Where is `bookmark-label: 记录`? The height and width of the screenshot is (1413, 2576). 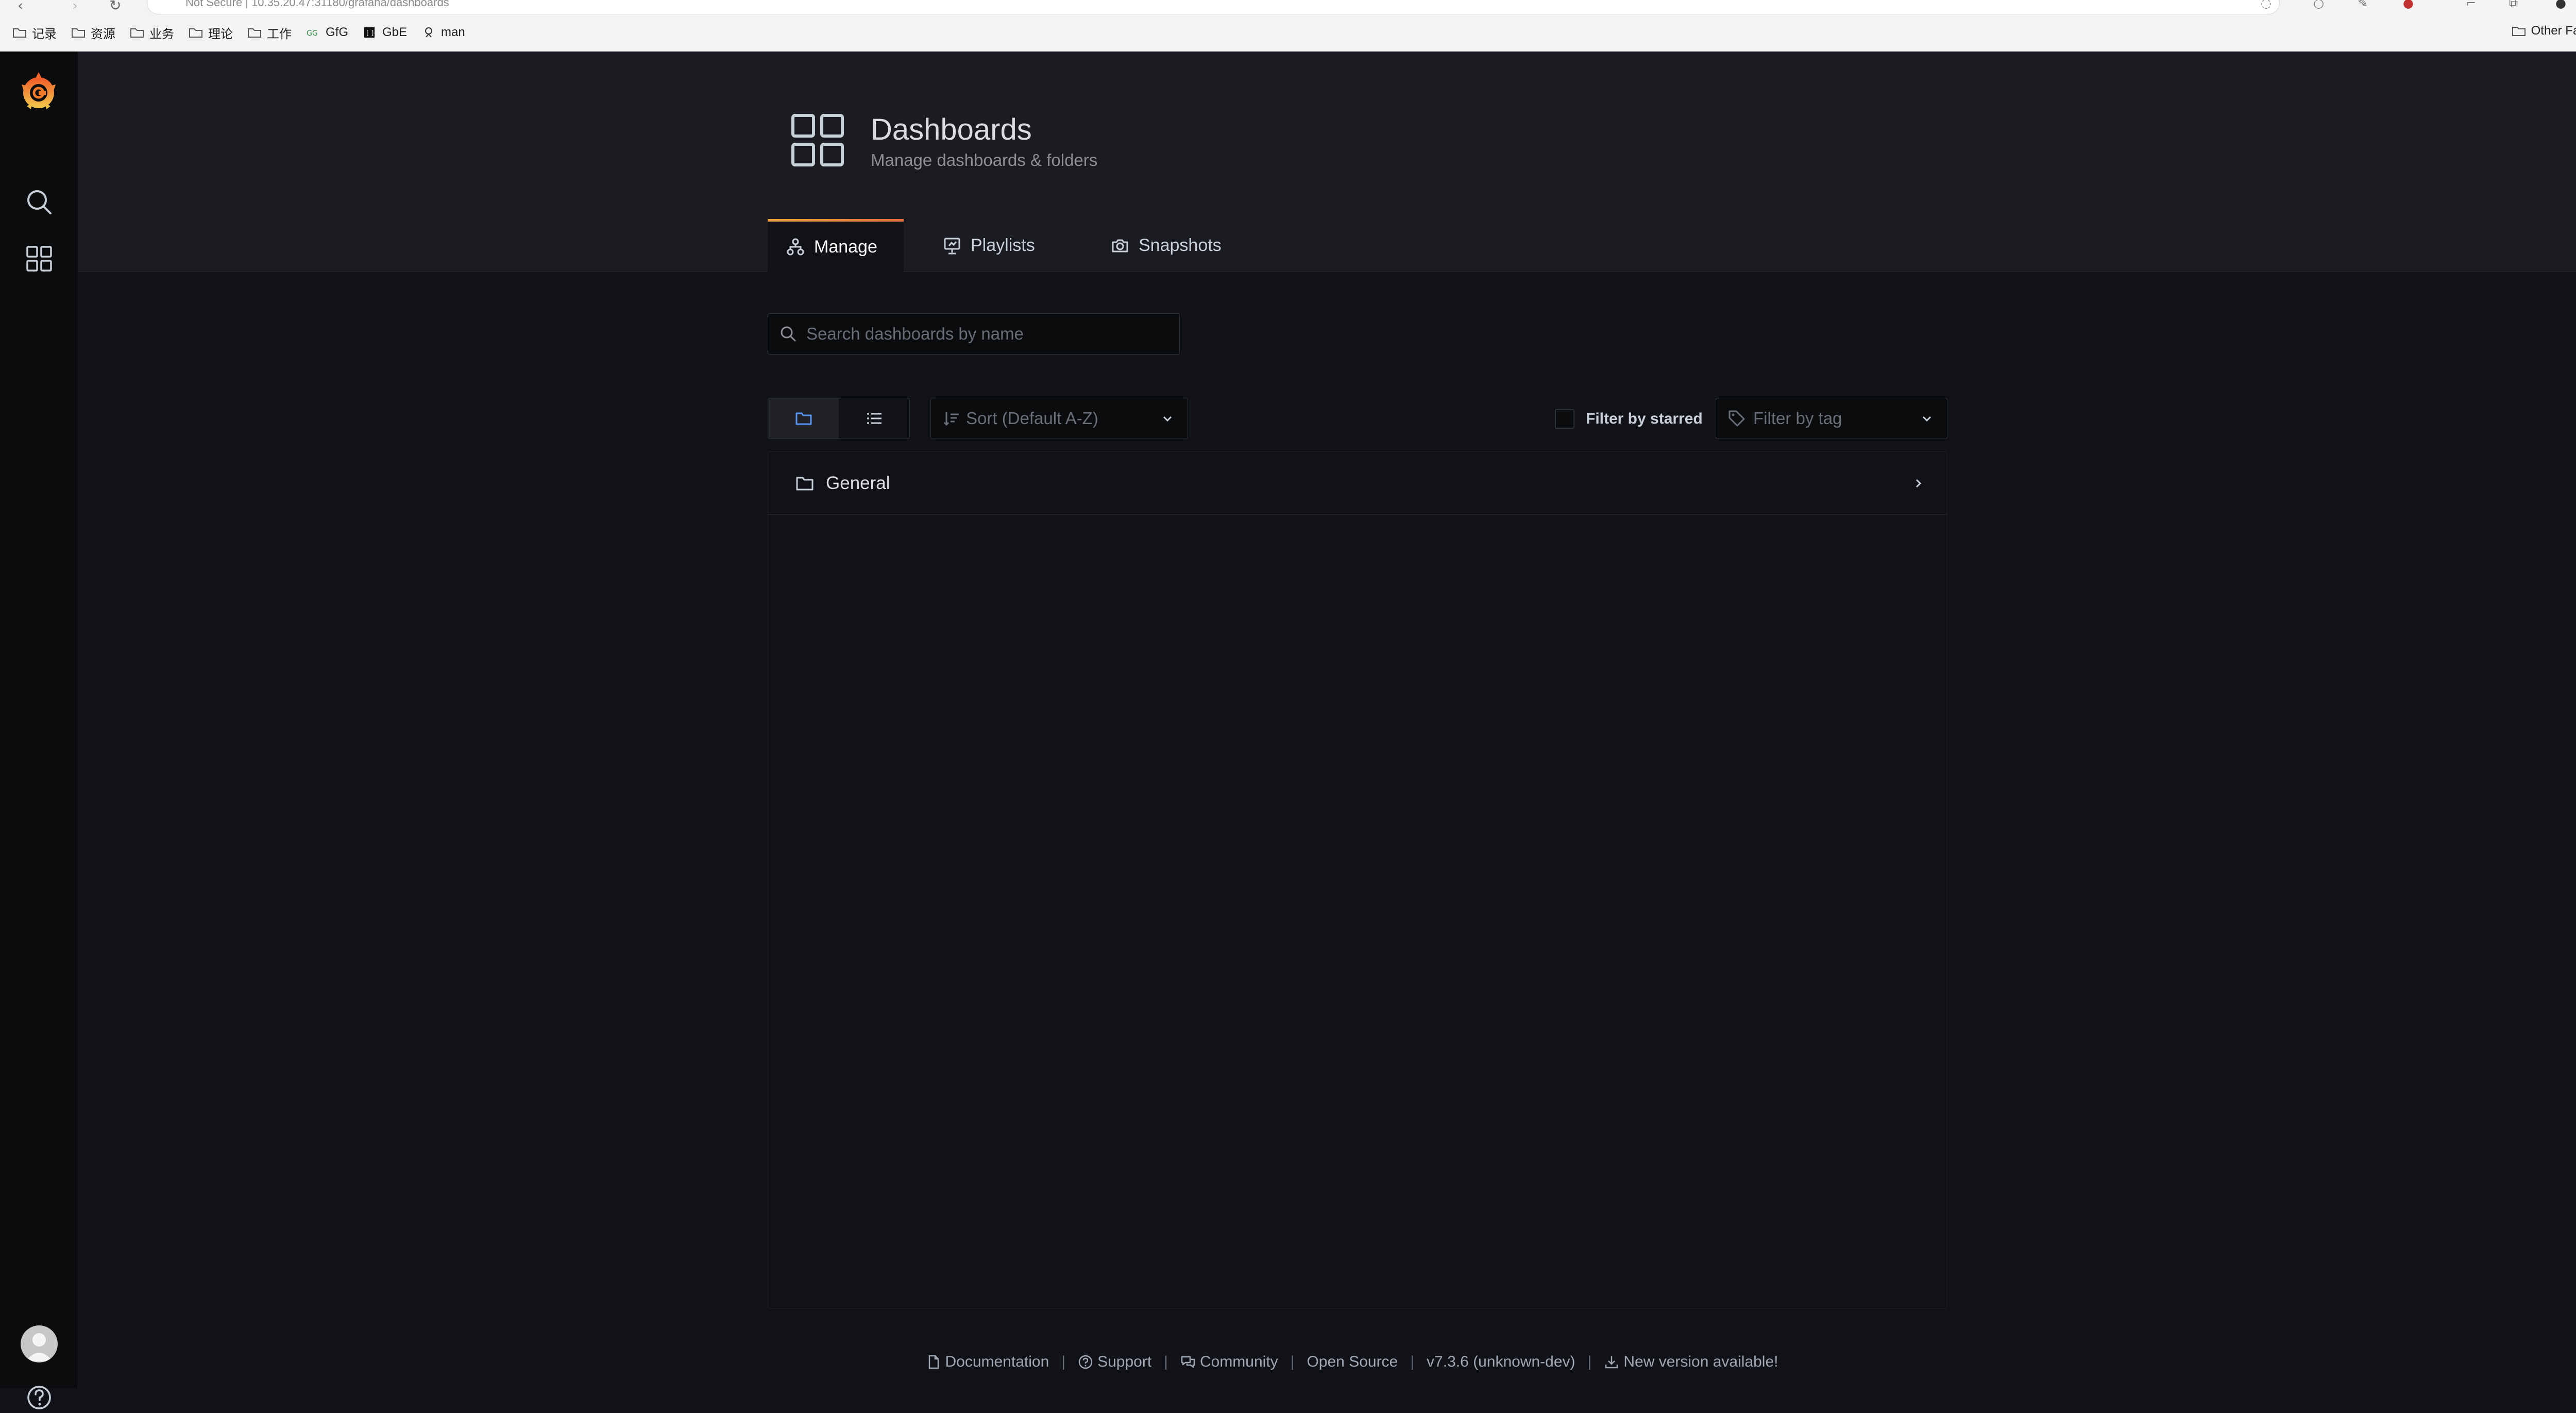
bookmark-label: 记录 is located at coordinates (44, 34).